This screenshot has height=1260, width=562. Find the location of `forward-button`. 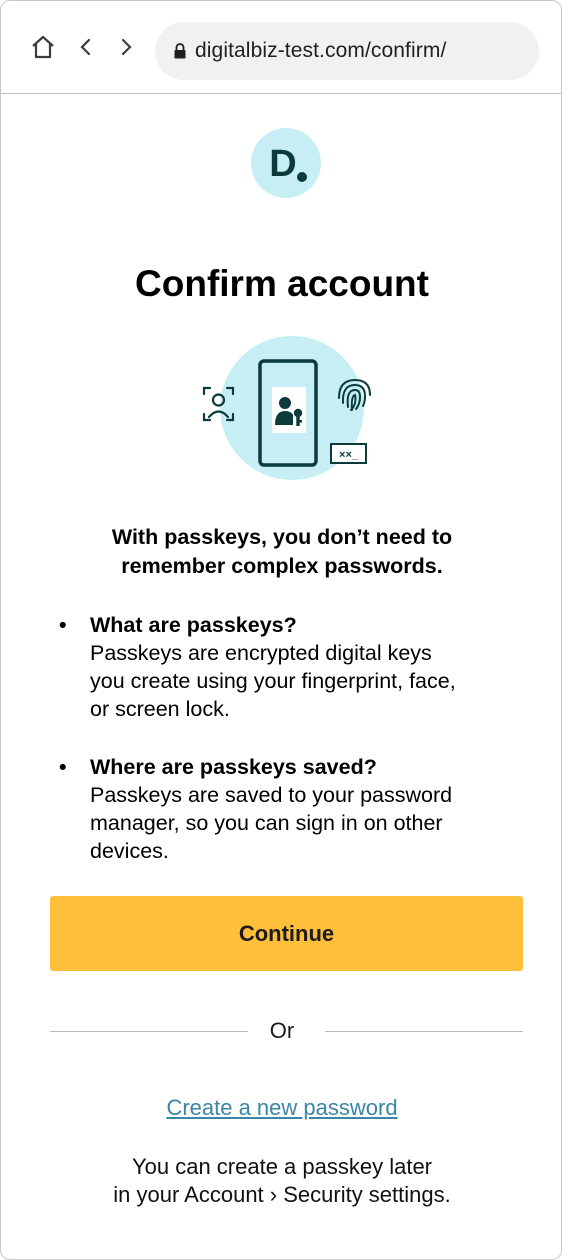

forward-button is located at coordinates (126, 47).